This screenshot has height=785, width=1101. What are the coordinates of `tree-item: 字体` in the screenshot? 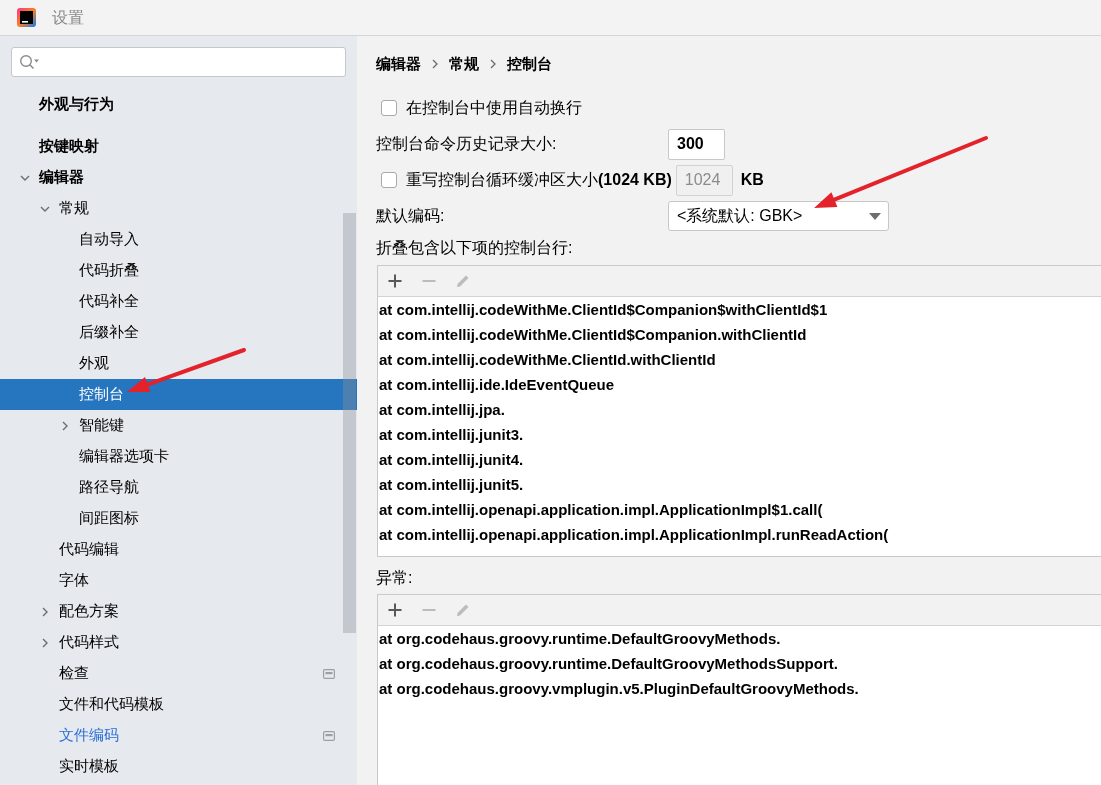 It's located at (74, 580).